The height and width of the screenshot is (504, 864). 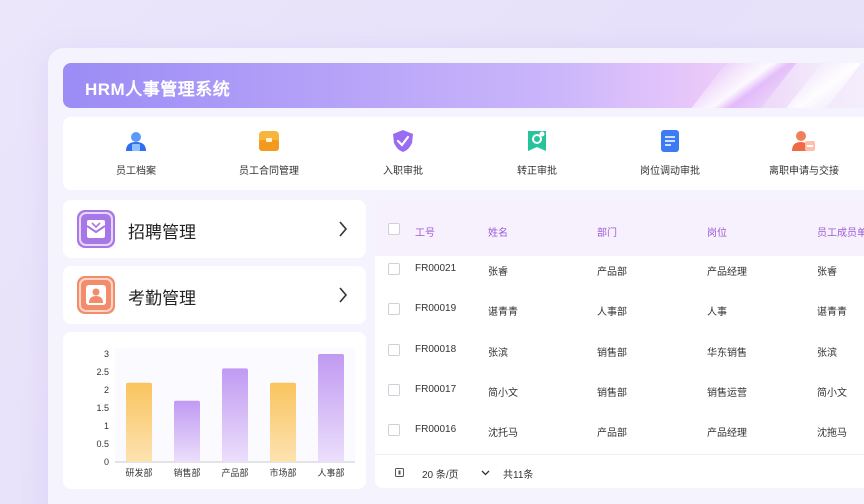 What do you see at coordinates (485, 473) in the screenshot?
I see `chevron-down-icon` at bounding box center [485, 473].